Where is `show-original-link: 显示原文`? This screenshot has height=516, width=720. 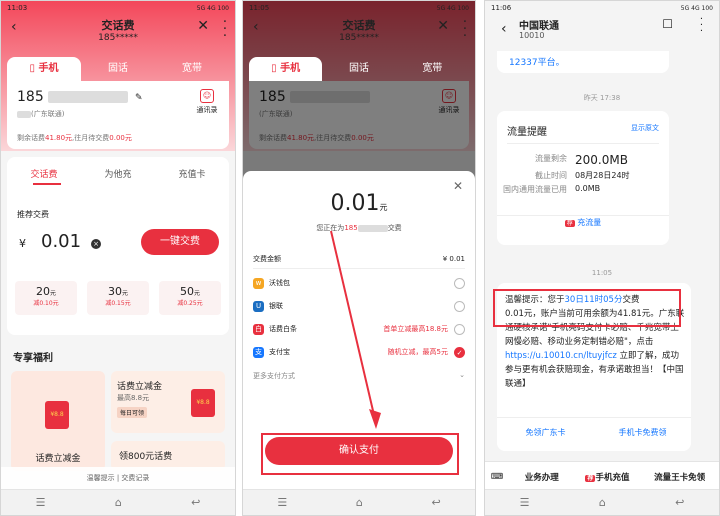
show-original-link: 显示原文 is located at coordinates (645, 128).